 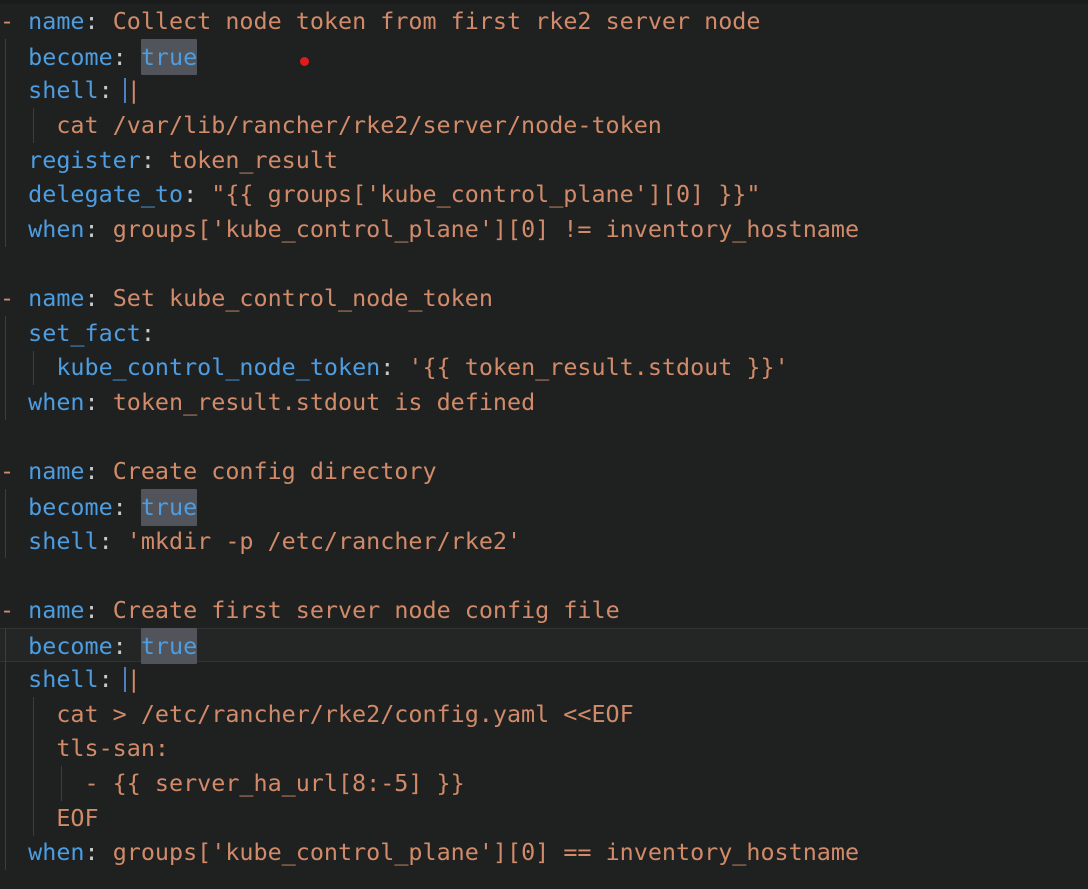 I want to click on code-token: token_result.stdout is defined, so click(x=324, y=402).